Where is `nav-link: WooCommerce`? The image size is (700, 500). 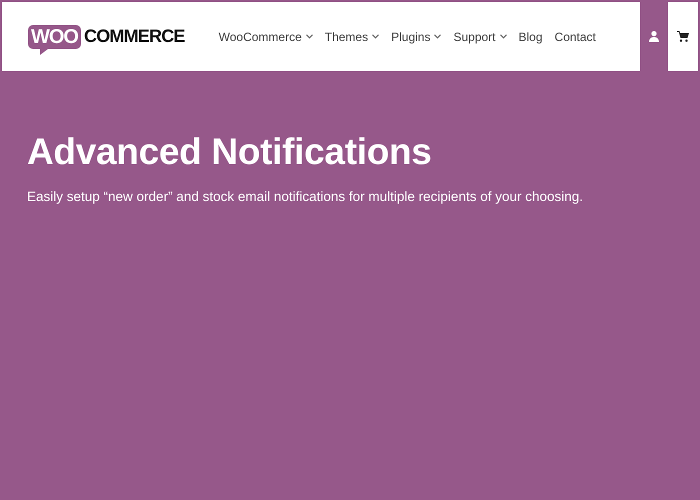 nav-link: WooCommerce is located at coordinates (265, 37).